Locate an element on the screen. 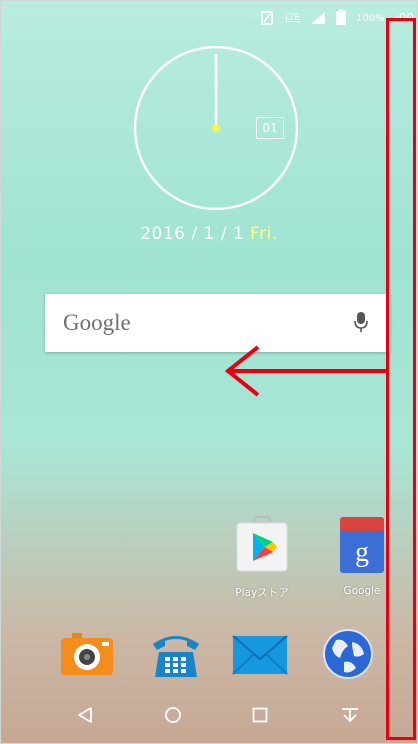 The height and width of the screenshot is (744, 418). google-search-icon: g is located at coordinates (362, 545).